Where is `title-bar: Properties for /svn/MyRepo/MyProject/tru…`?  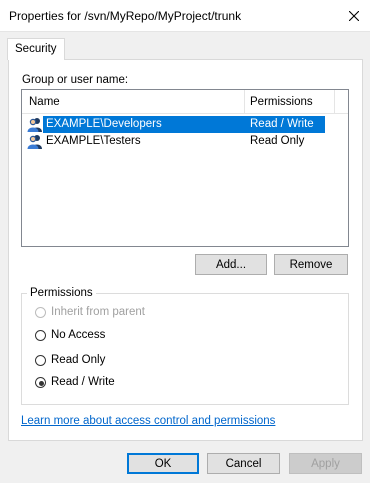 title-bar: Properties for /svn/MyRepo/MyProject/tru… is located at coordinates (185, 16).